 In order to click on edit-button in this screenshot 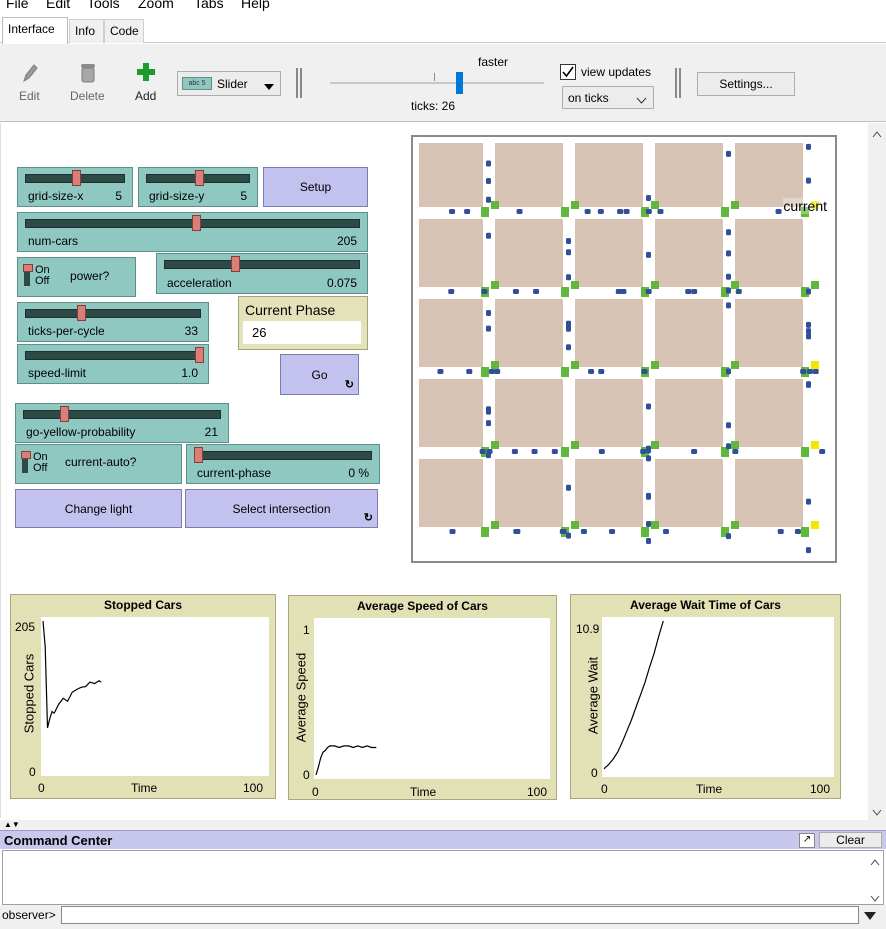, I will do `click(30, 74)`.